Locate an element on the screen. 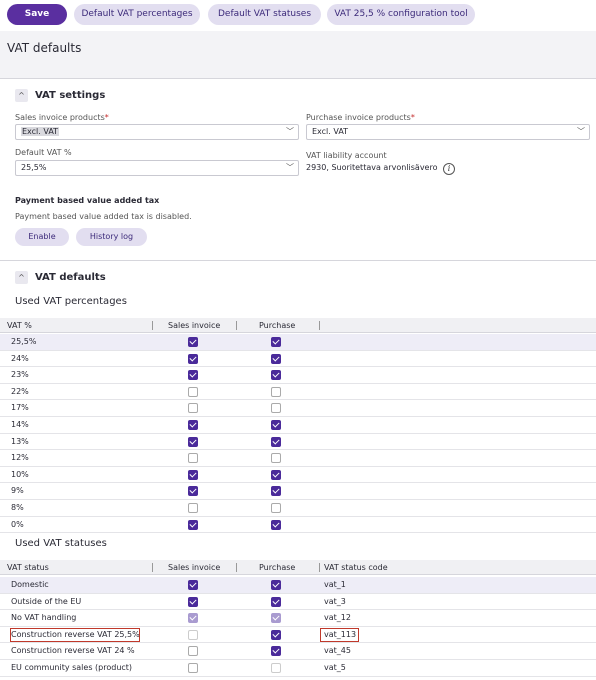  purchase-invoice-products-value: Excl. VAT is located at coordinates (330, 131).